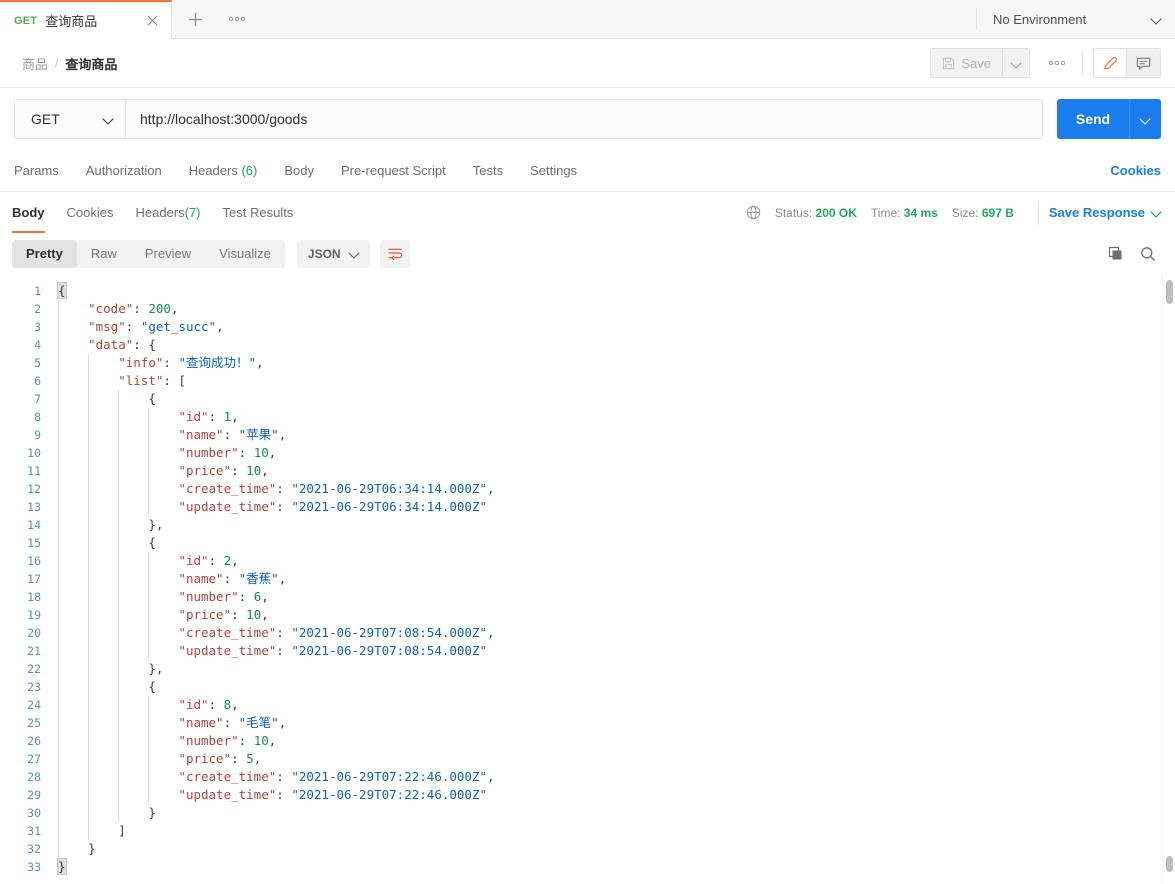  Describe the element at coordinates (141, 380) in the screenshot. I see `code-token: "list"` at that location.